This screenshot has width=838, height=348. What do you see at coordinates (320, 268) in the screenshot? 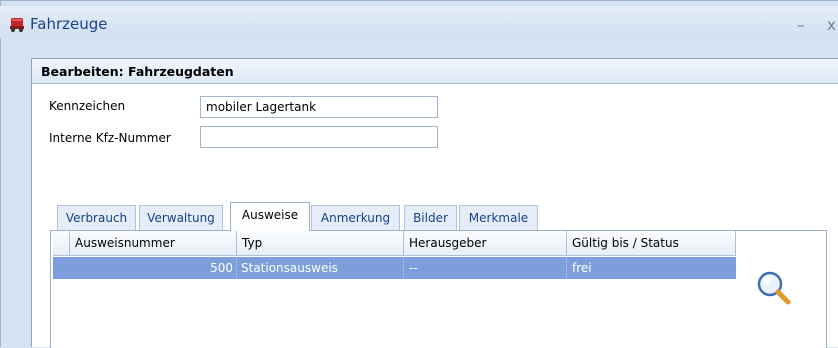
I see `cell-typ: Stationsausweis` at bounding box center [320, 268].